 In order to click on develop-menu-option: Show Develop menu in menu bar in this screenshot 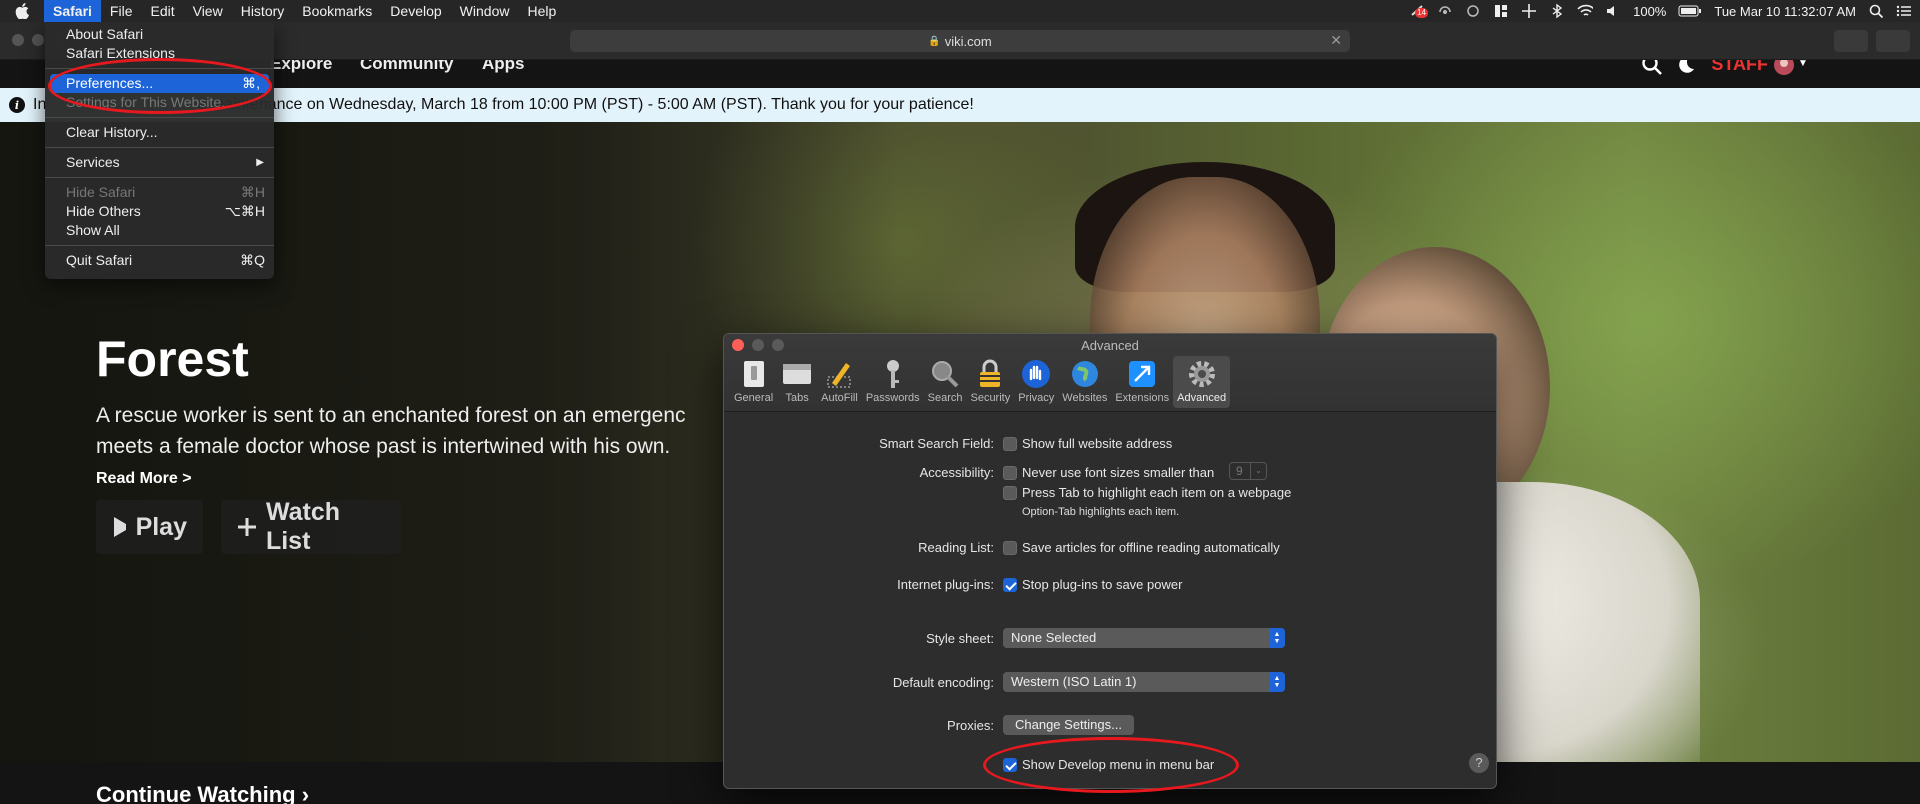, I will do `click(1108, 765)`.